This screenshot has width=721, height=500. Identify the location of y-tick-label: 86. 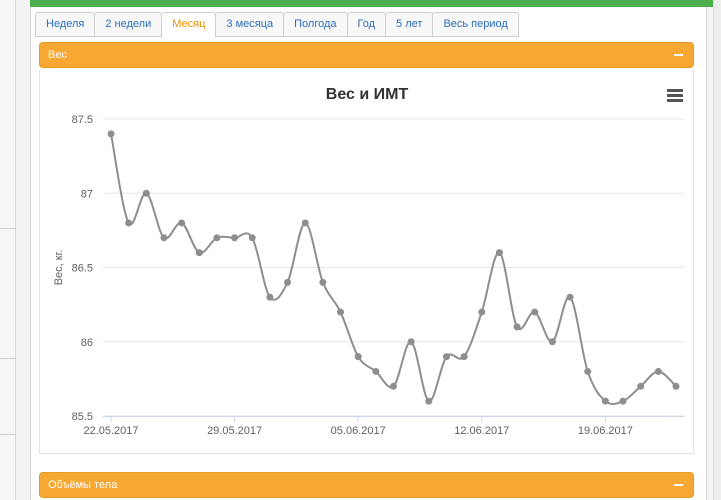
(87, 343).